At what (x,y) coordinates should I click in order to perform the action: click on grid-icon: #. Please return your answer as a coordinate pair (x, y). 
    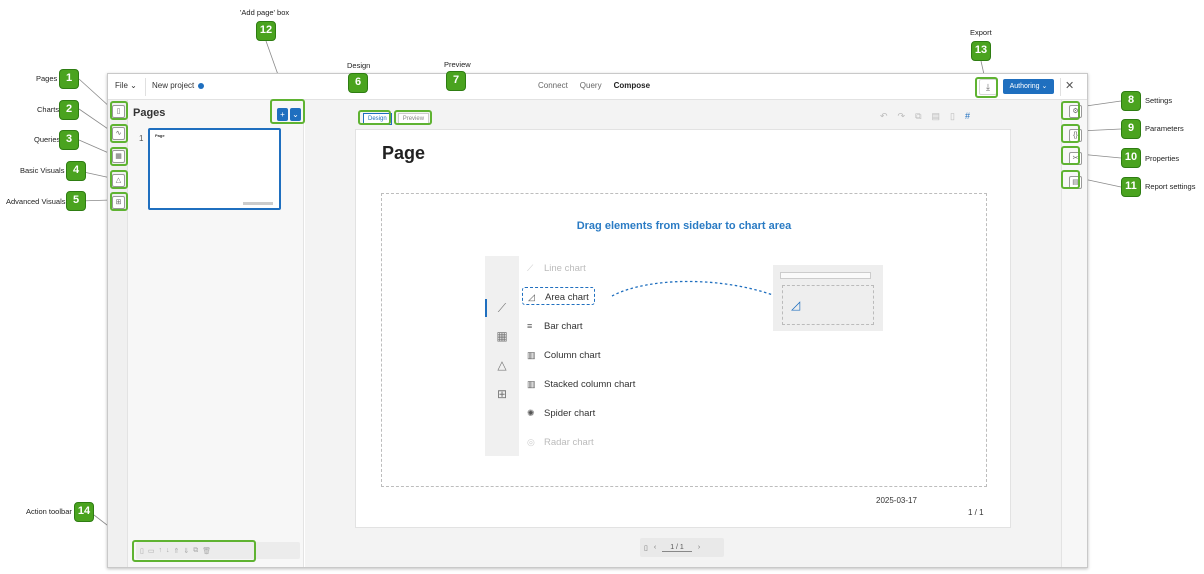
    Looking at the image, I should click on (967, 116).